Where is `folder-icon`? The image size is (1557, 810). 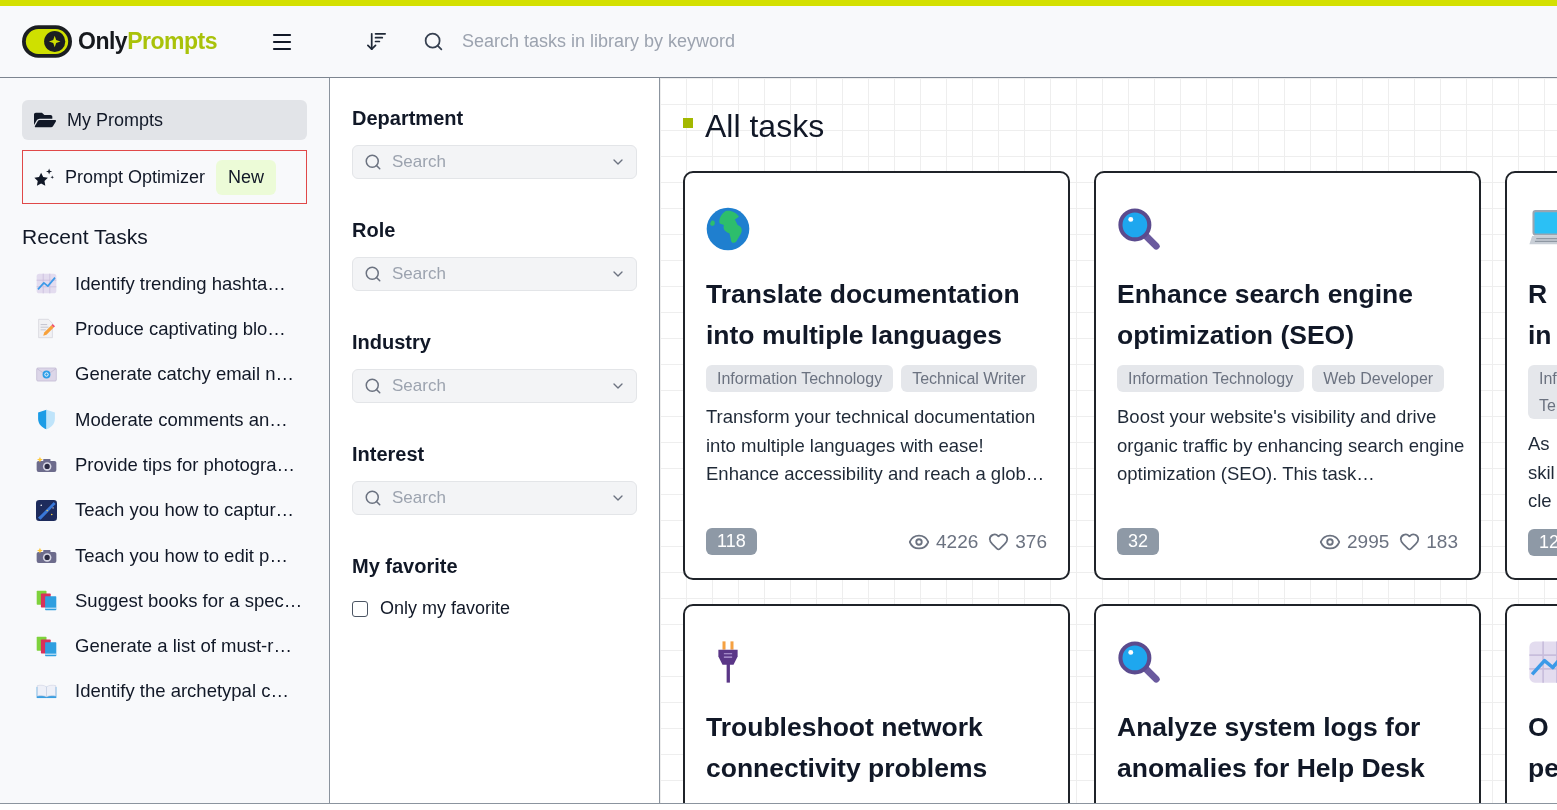
folder-icon is located at coordinates (45, 120).